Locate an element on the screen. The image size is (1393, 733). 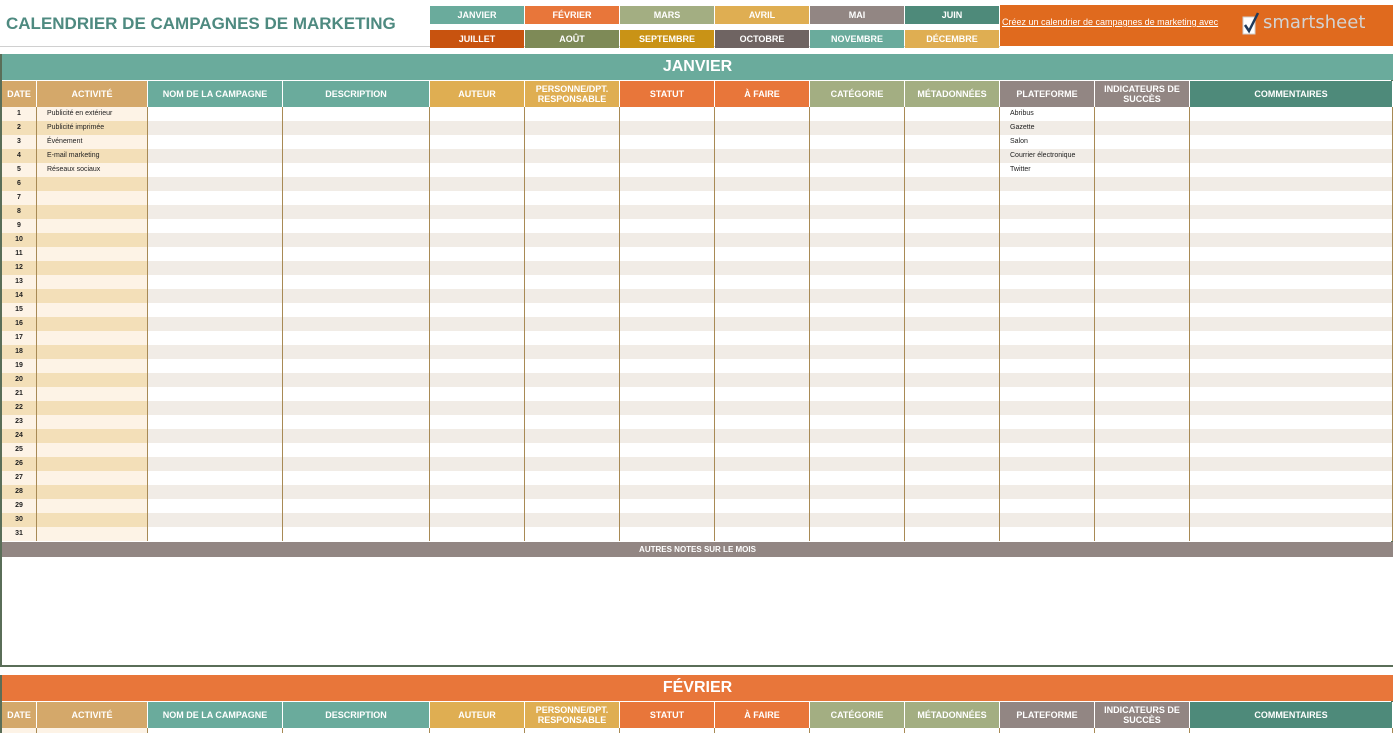
activity-cell: Événement is located at coordinates (92, 142).